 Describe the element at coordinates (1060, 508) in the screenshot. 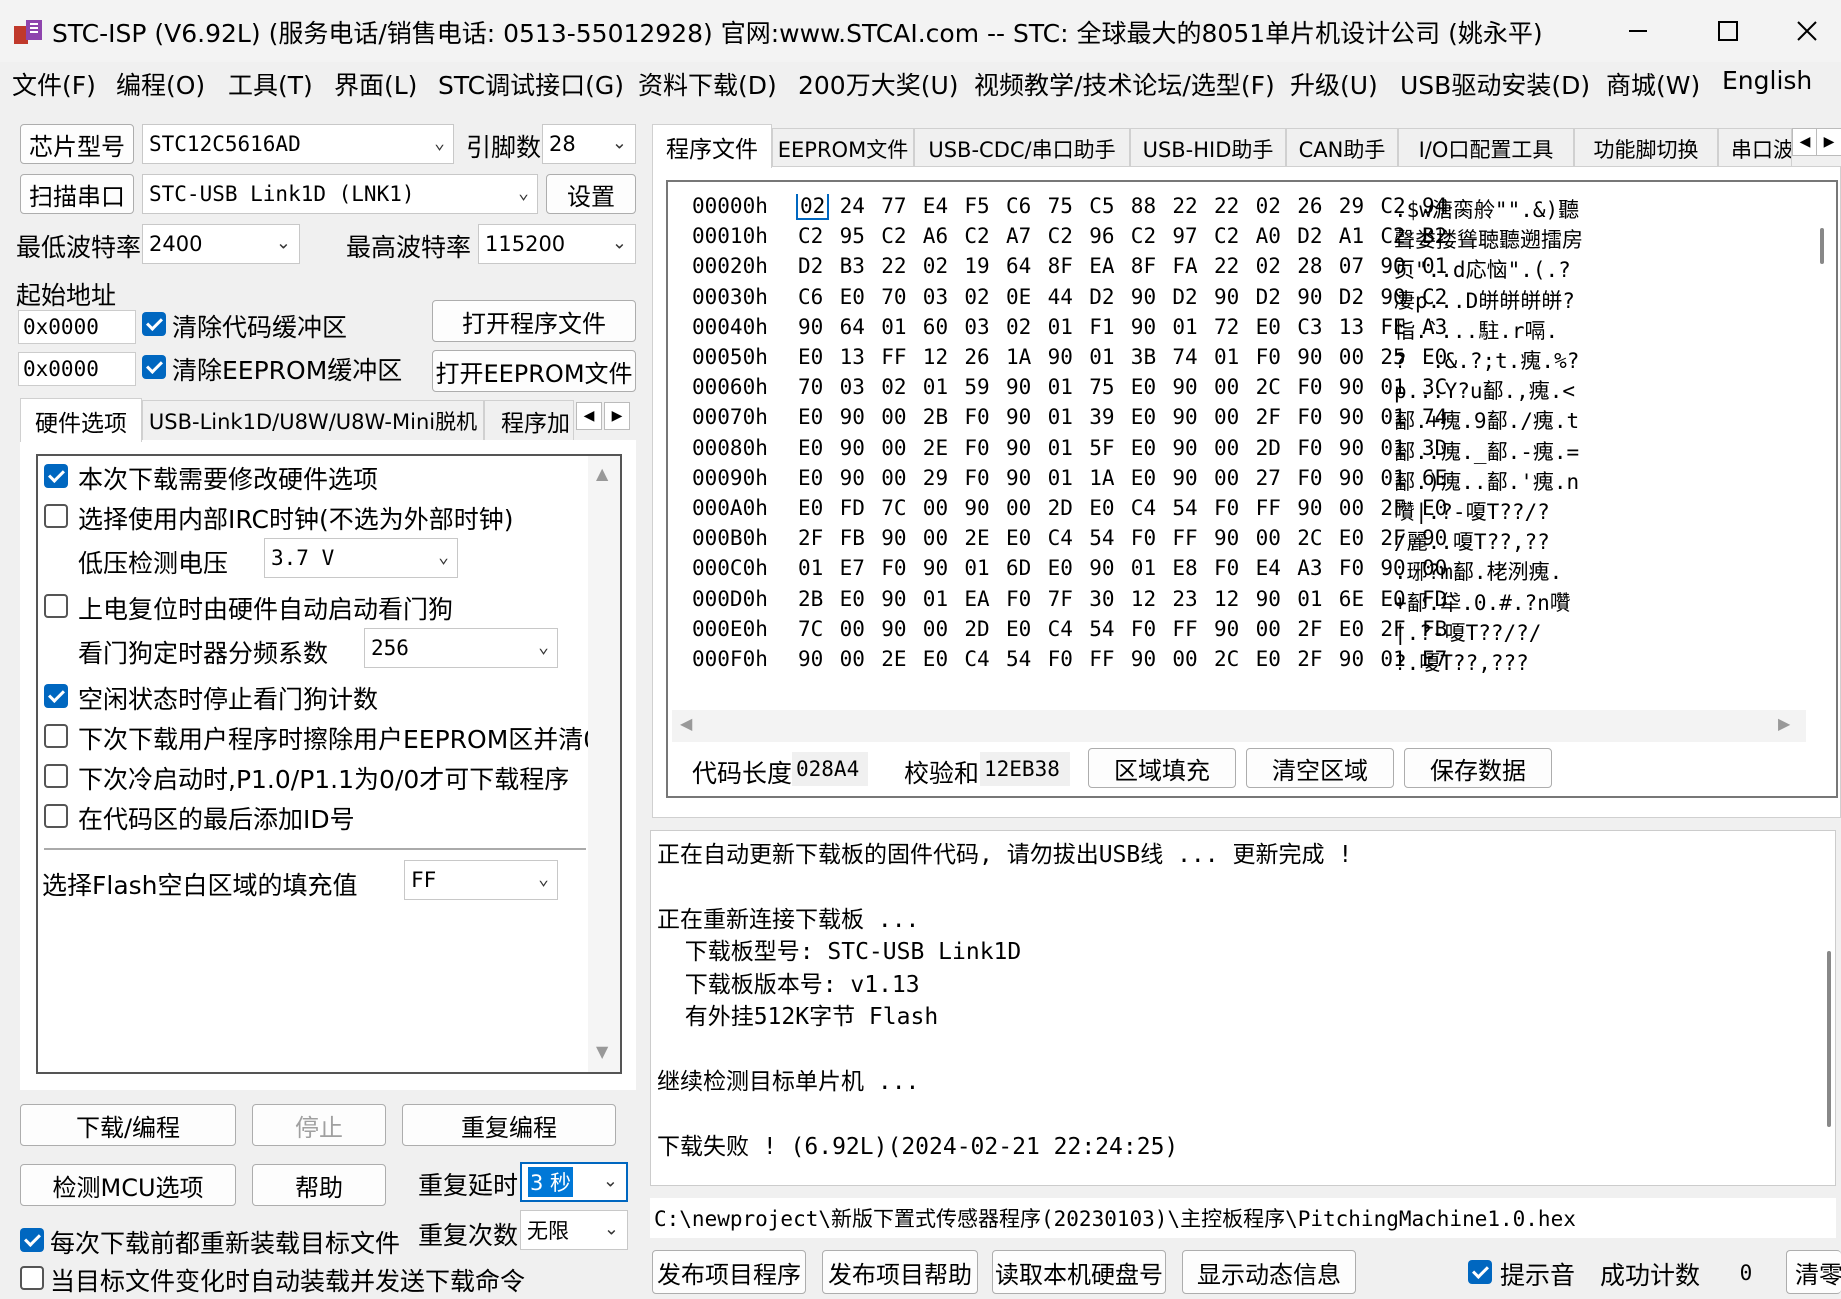

I see `hex-byte: 2D` at that location.